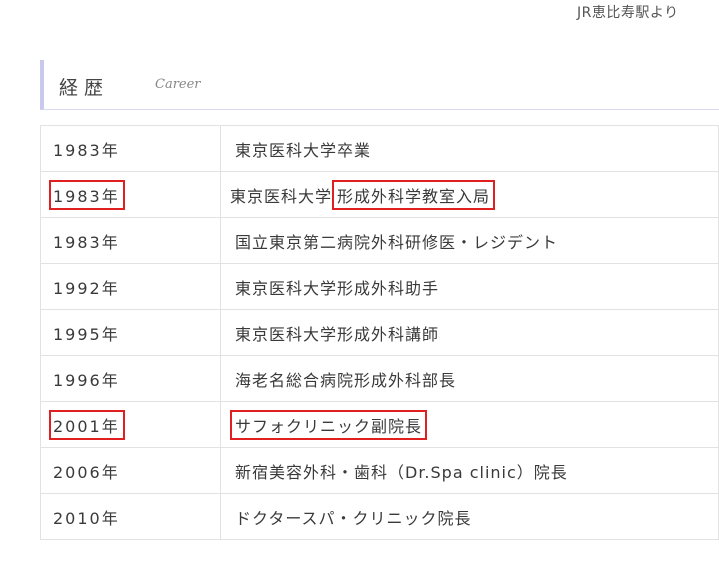  I want to click on event-cell: サフォクリニック副院長, so click(469, 424).